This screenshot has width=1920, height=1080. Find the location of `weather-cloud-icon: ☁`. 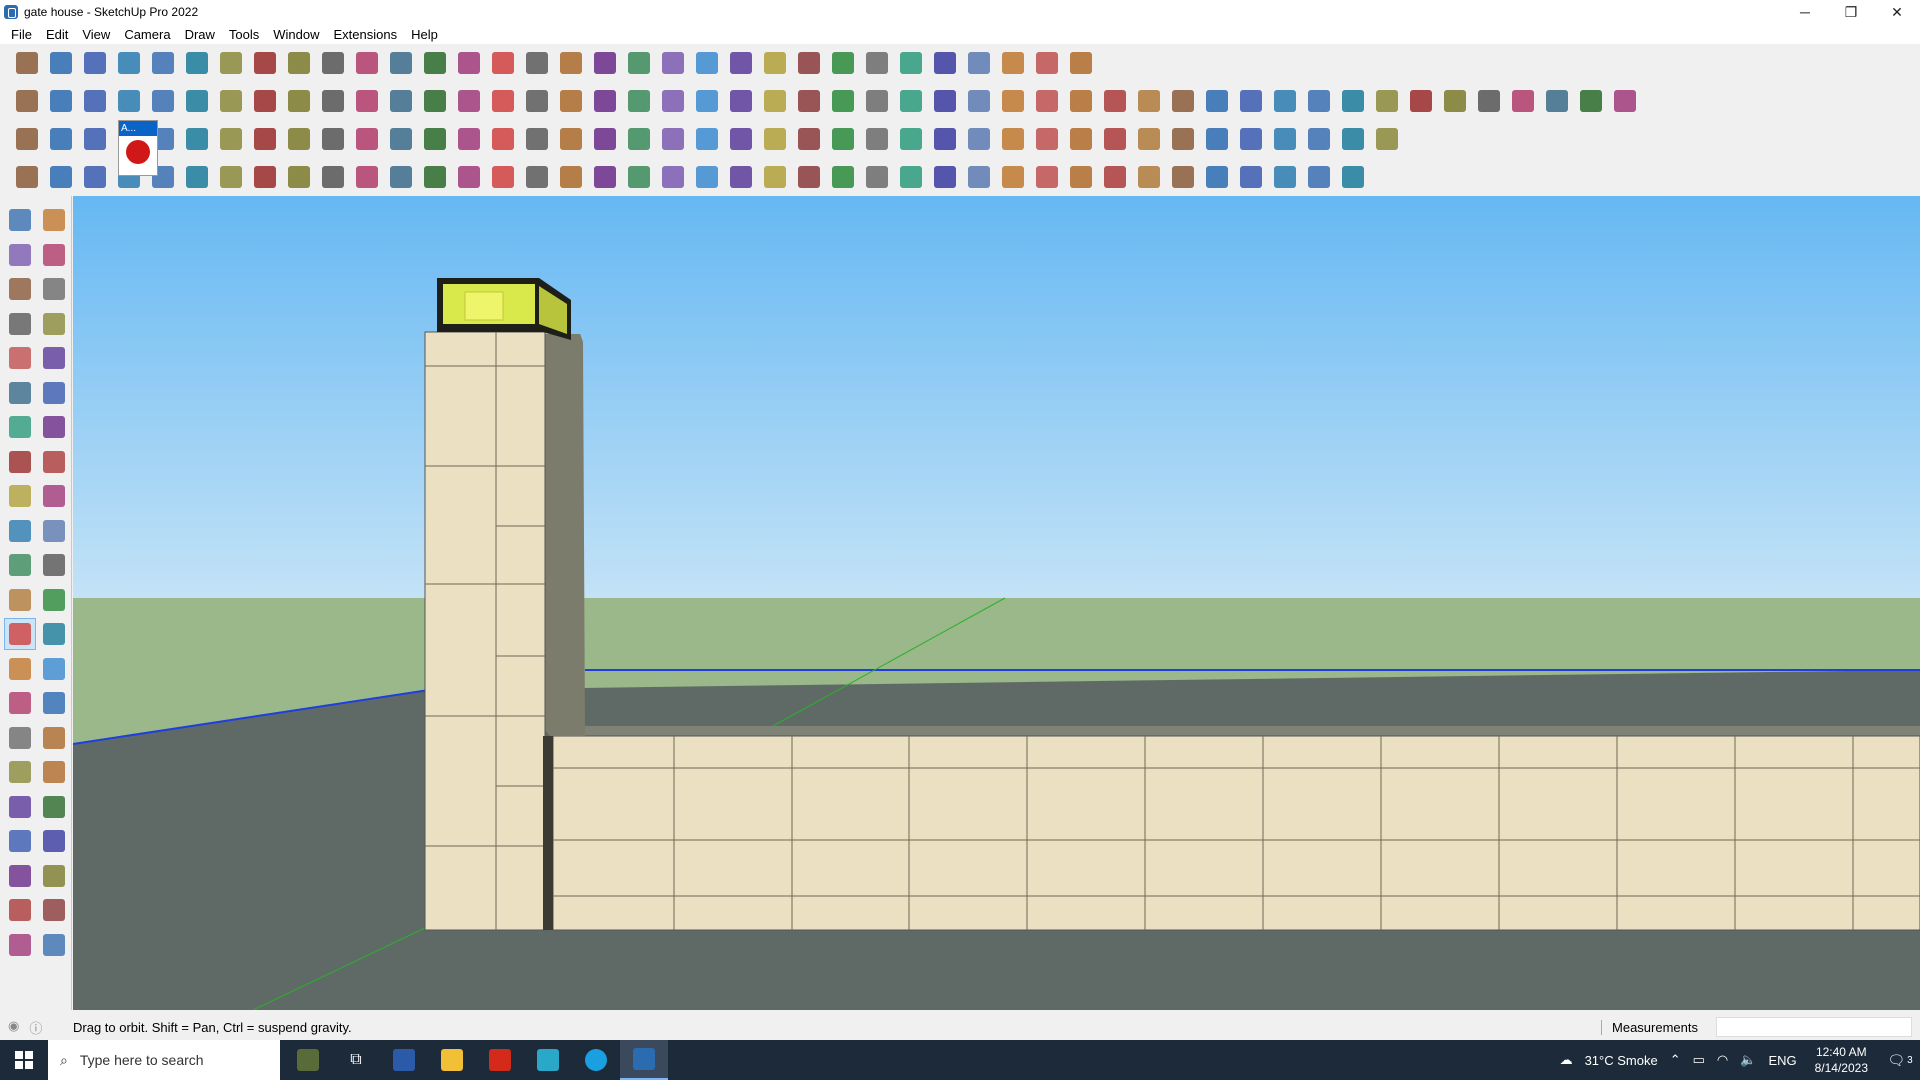

weather-cloud-icon: ☁ is located at coordinates (1566, 1060).